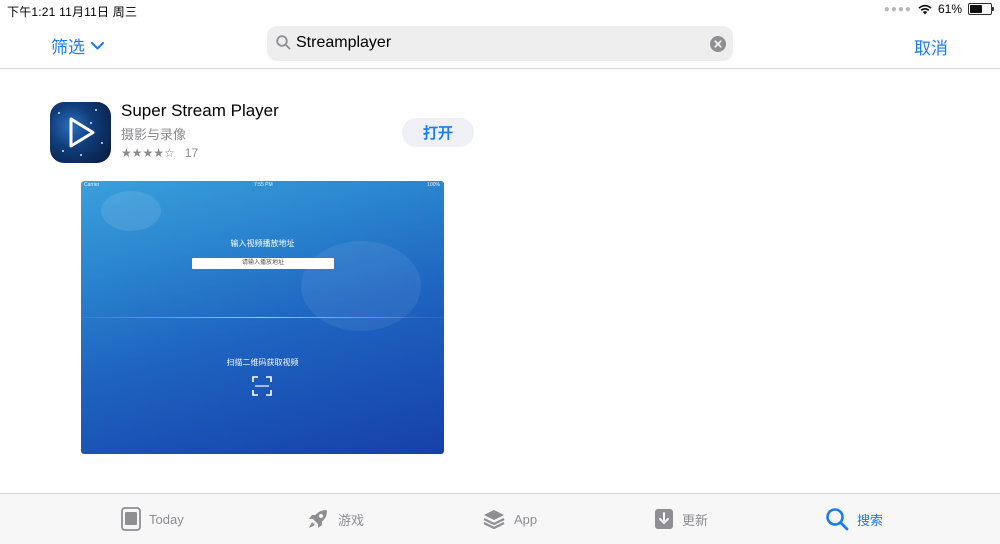 The image size is (1000, 544). Describe the element at coordinates (154, 134) in the screenshot. I see `app-category: 摄影与录像` at that location.